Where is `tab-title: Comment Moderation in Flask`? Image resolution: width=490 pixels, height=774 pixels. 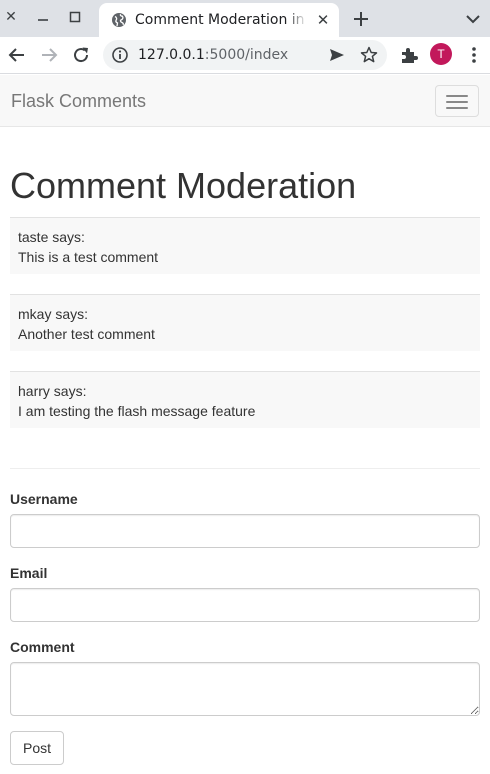
tab-title: Comment Moderation in Flask is located at coordinates (221, 20).